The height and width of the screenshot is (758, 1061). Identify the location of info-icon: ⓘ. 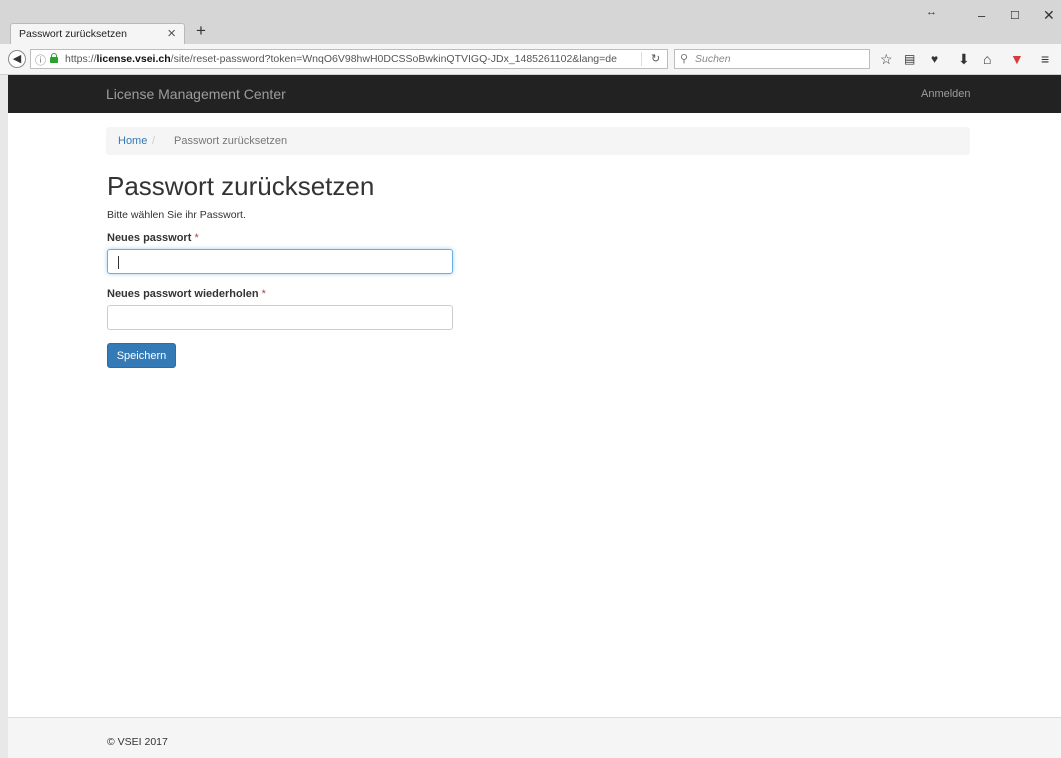
(40, 60).